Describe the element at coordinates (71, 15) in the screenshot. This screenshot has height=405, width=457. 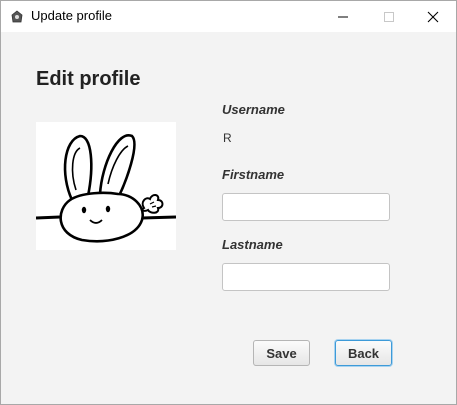
I see `window-title: Update profile` at that location.